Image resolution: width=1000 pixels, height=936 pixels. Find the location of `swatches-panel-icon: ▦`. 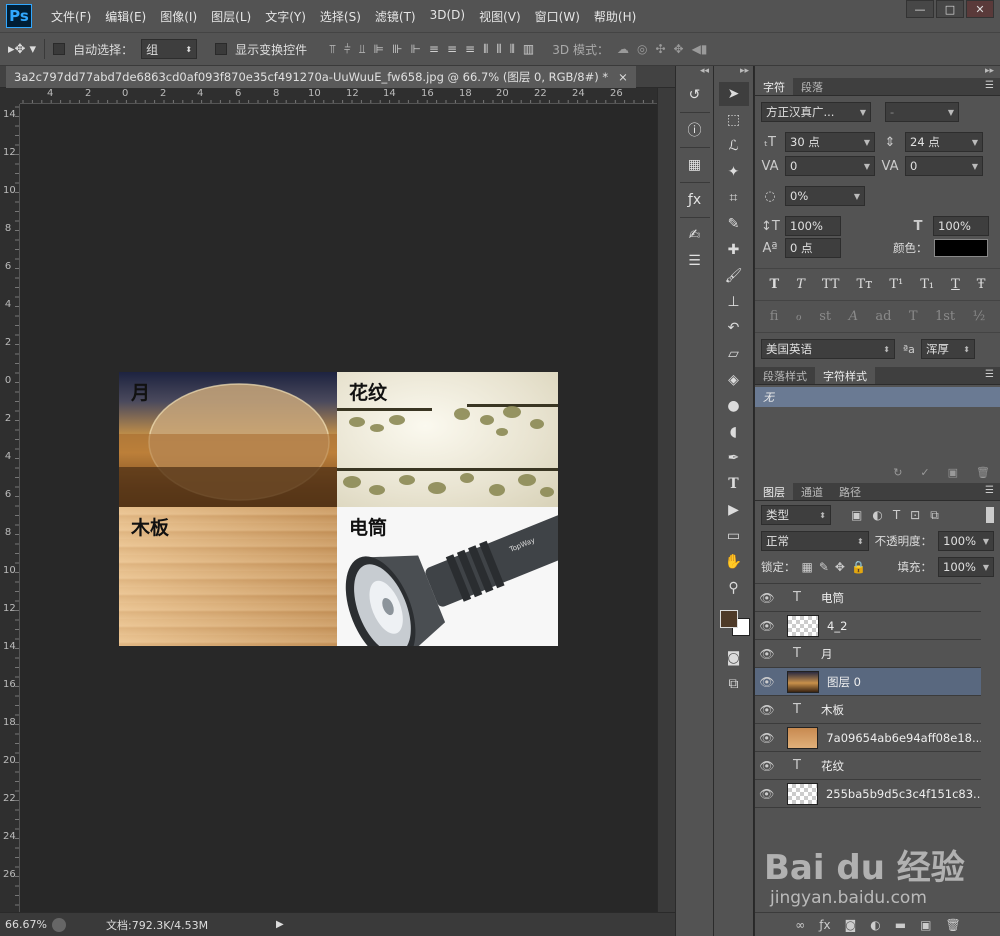

swatches-panel-icon: ▦ is located at coordinates (695, 165).